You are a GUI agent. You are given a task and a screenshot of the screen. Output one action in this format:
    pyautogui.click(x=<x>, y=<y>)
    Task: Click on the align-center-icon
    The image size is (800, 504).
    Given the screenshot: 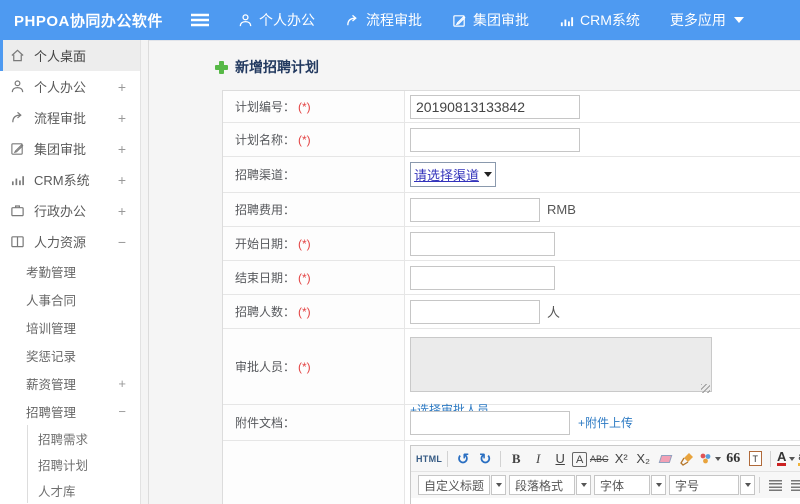 What is the action you would take?
    pyautogui.click(x=793, y=485)
    